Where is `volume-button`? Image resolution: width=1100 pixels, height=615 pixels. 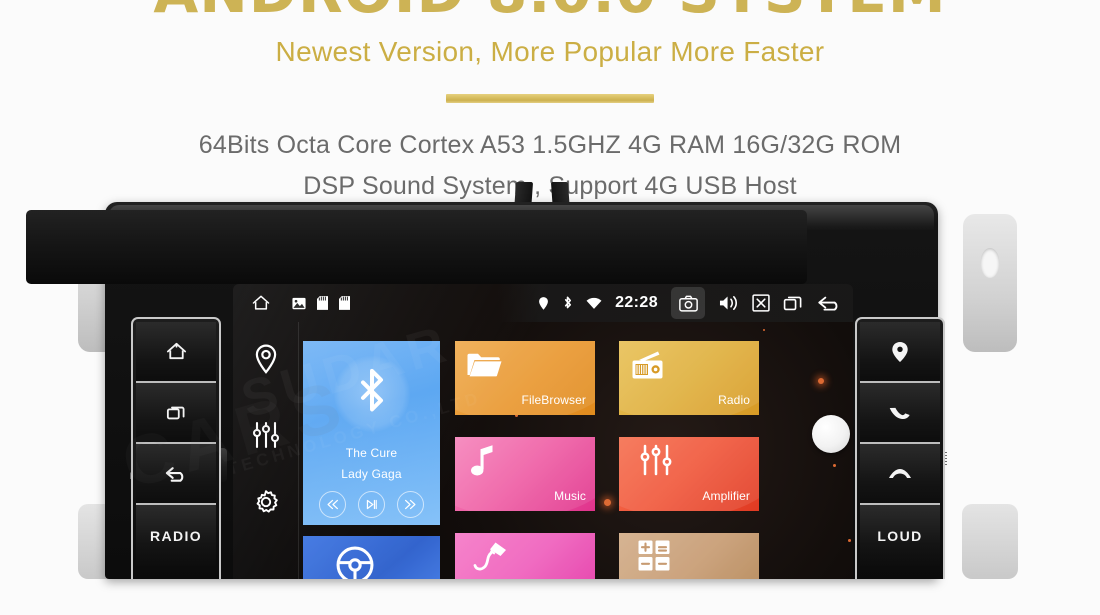 volume-button is located at coordinates (728, 303).